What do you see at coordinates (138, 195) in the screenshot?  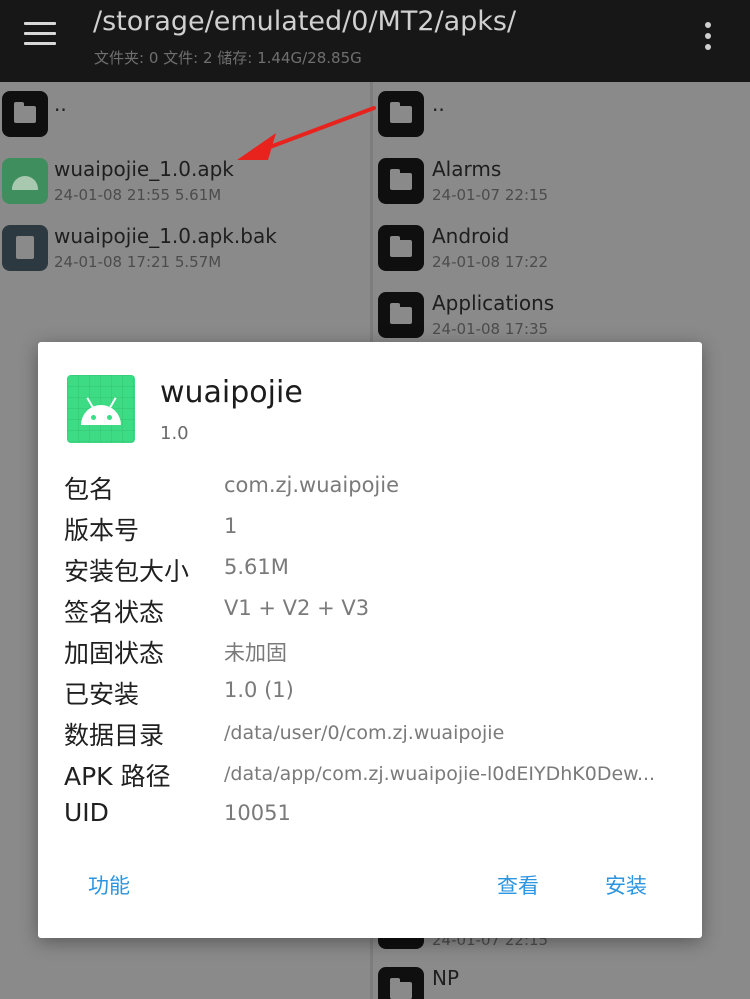 I see `file-meta: 24-01-08 21:55 5.61M` at bounding box center [138, 195].